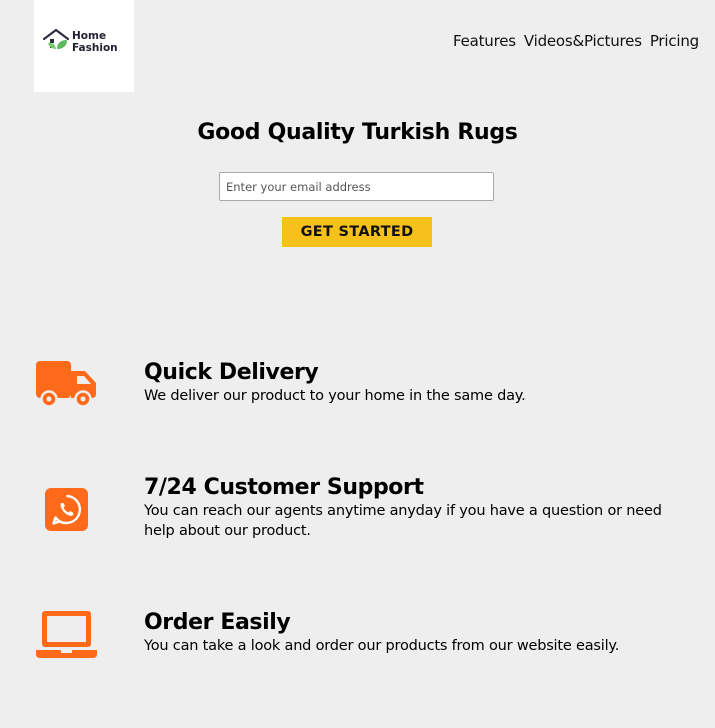  I want to click on brand-logo: Home Fashion, so click(84, 46).